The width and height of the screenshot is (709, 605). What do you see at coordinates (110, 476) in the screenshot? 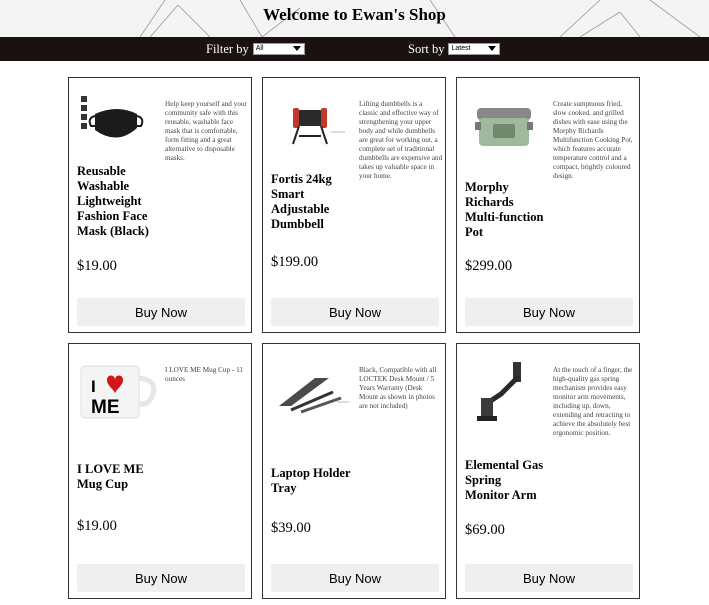
I see `product-name: I LOVE ME Mug Cup` at bounding box center [110, 476].